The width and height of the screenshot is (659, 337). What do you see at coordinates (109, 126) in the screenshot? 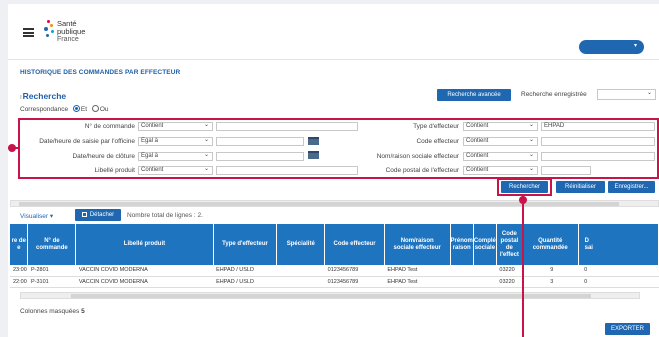
I see `label-num-commande: N° de commande` at bounding box center [109, 126].